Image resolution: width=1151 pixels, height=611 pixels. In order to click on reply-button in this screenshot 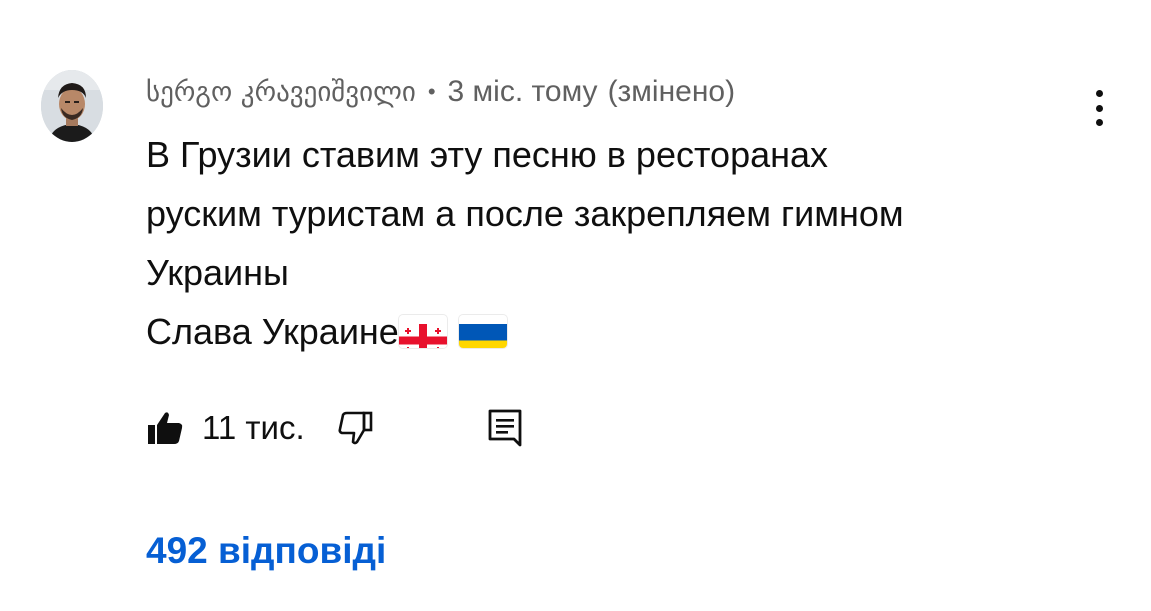, I will do `click(505, 428)`.